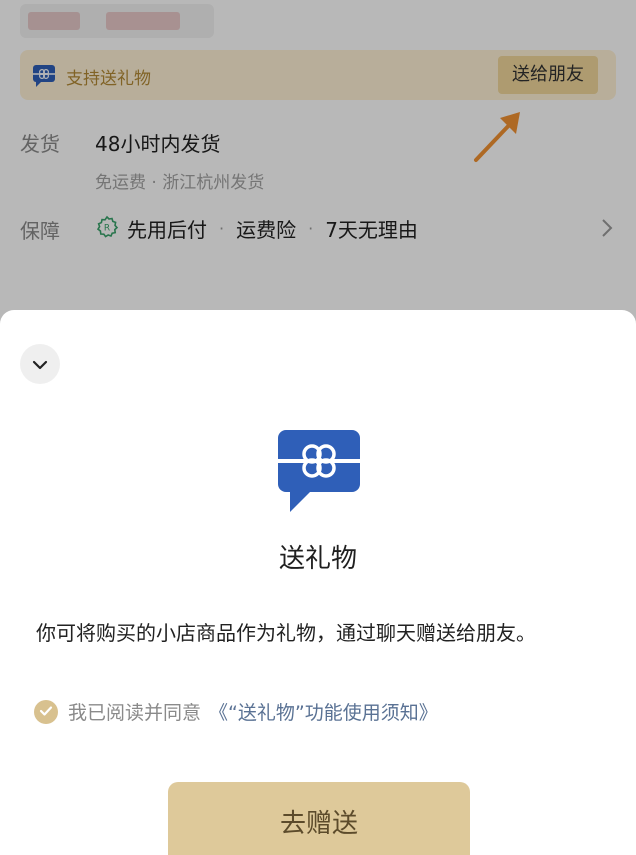  Describe the element at coordinates (286, 633) in the screenshot. I see `sheet-description: 你可将购买的小店商品作为礼物，通过聊天赠送给朋友。` at that location.